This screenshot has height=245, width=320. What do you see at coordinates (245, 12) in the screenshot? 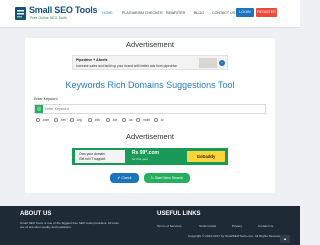
I see `login-button: LOGIN` at bounding box center [245, 12].